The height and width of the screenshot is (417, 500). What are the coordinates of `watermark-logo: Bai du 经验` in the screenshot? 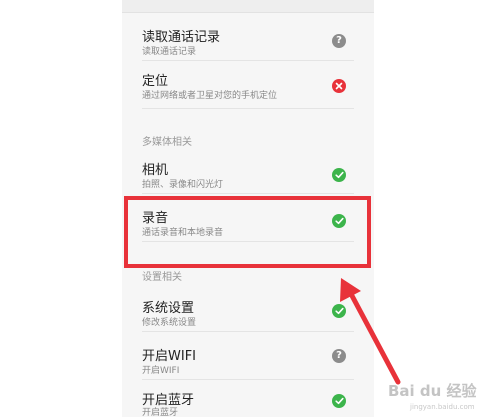 It's located at (432, 391).